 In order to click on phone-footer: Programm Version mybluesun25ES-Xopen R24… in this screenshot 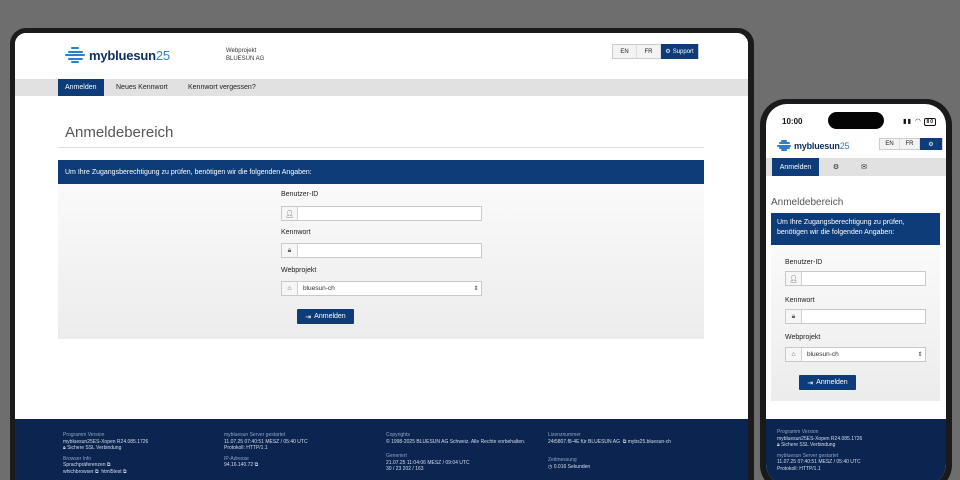, I will do `click(856, 449)`.